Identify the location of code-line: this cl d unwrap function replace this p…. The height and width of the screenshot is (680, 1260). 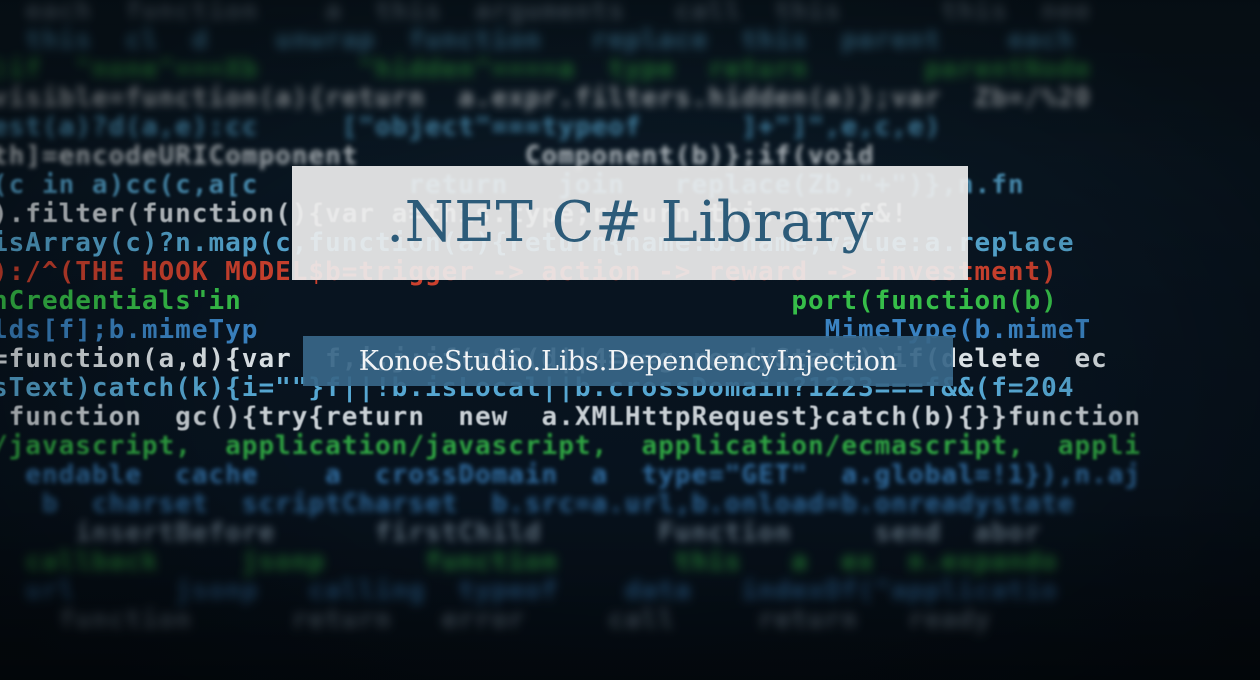
(554, 40).